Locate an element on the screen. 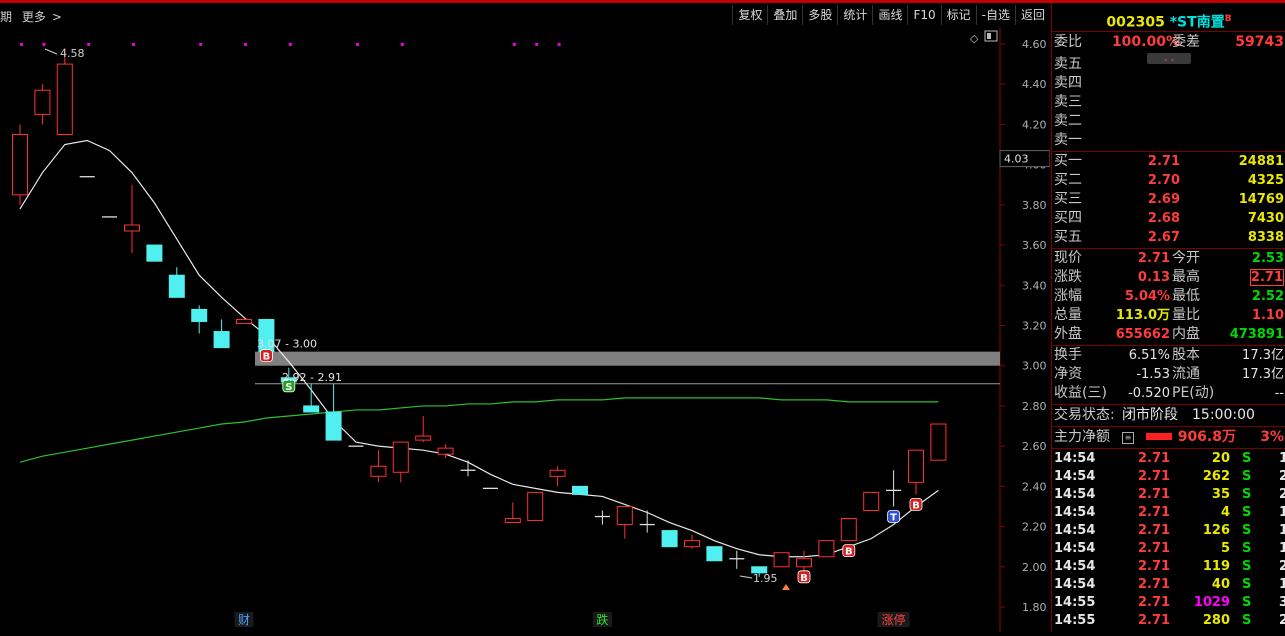  fundamental-value: 17.3亿 is located at coordinates (1263, 374).